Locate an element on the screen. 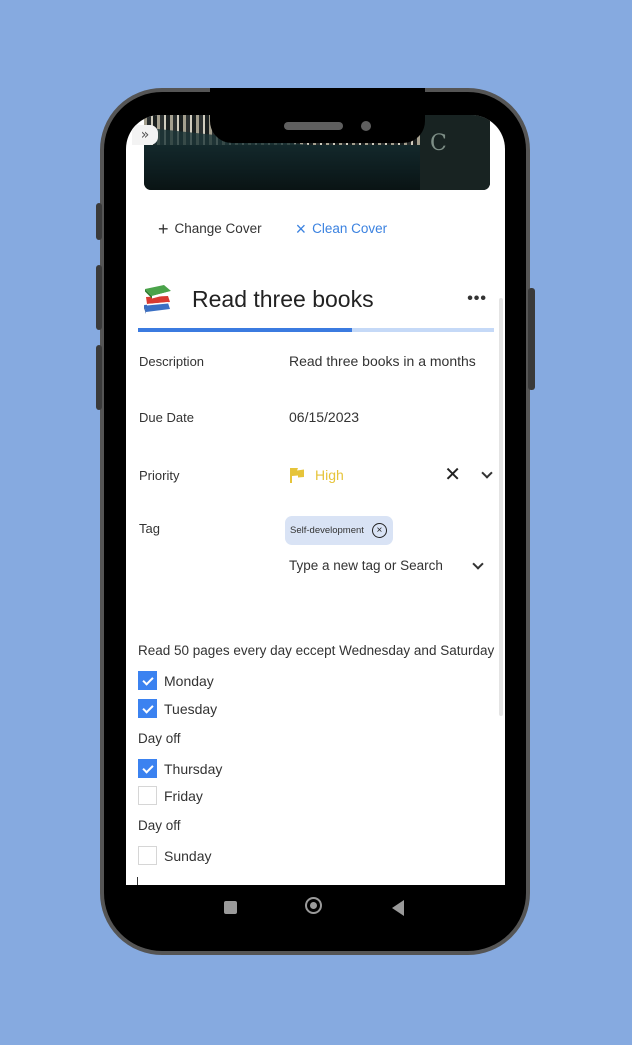 This screenshot has height=1045, width=632. flag-icon is located at coordinates (297, 475).